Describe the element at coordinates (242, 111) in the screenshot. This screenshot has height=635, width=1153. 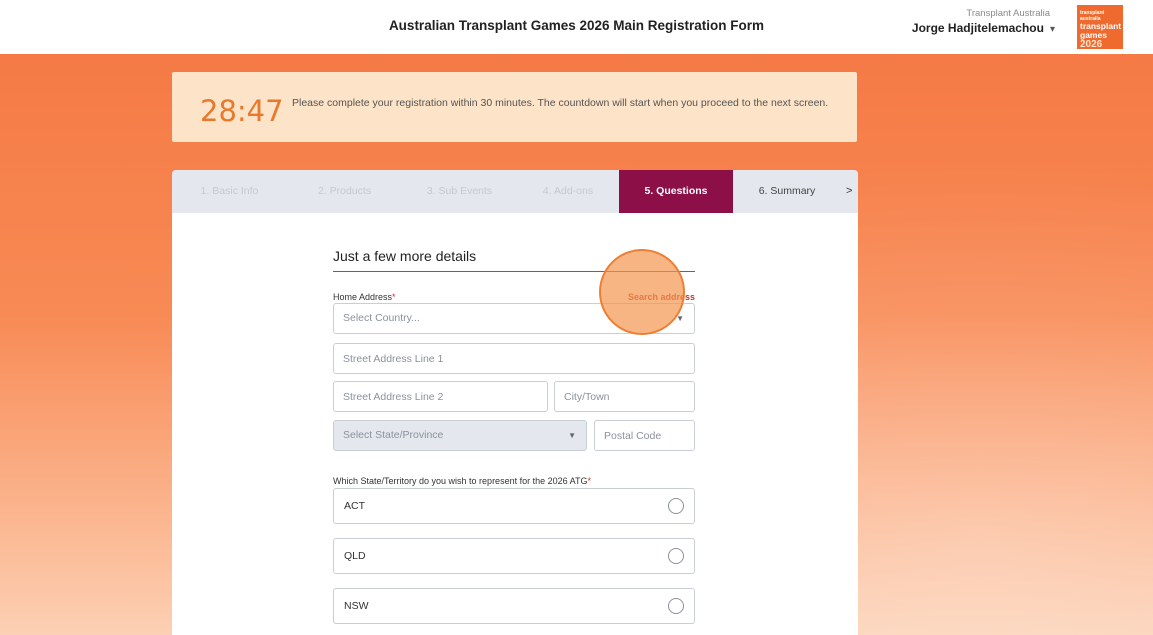
I see `countdown-timer: 28:47` at that location.